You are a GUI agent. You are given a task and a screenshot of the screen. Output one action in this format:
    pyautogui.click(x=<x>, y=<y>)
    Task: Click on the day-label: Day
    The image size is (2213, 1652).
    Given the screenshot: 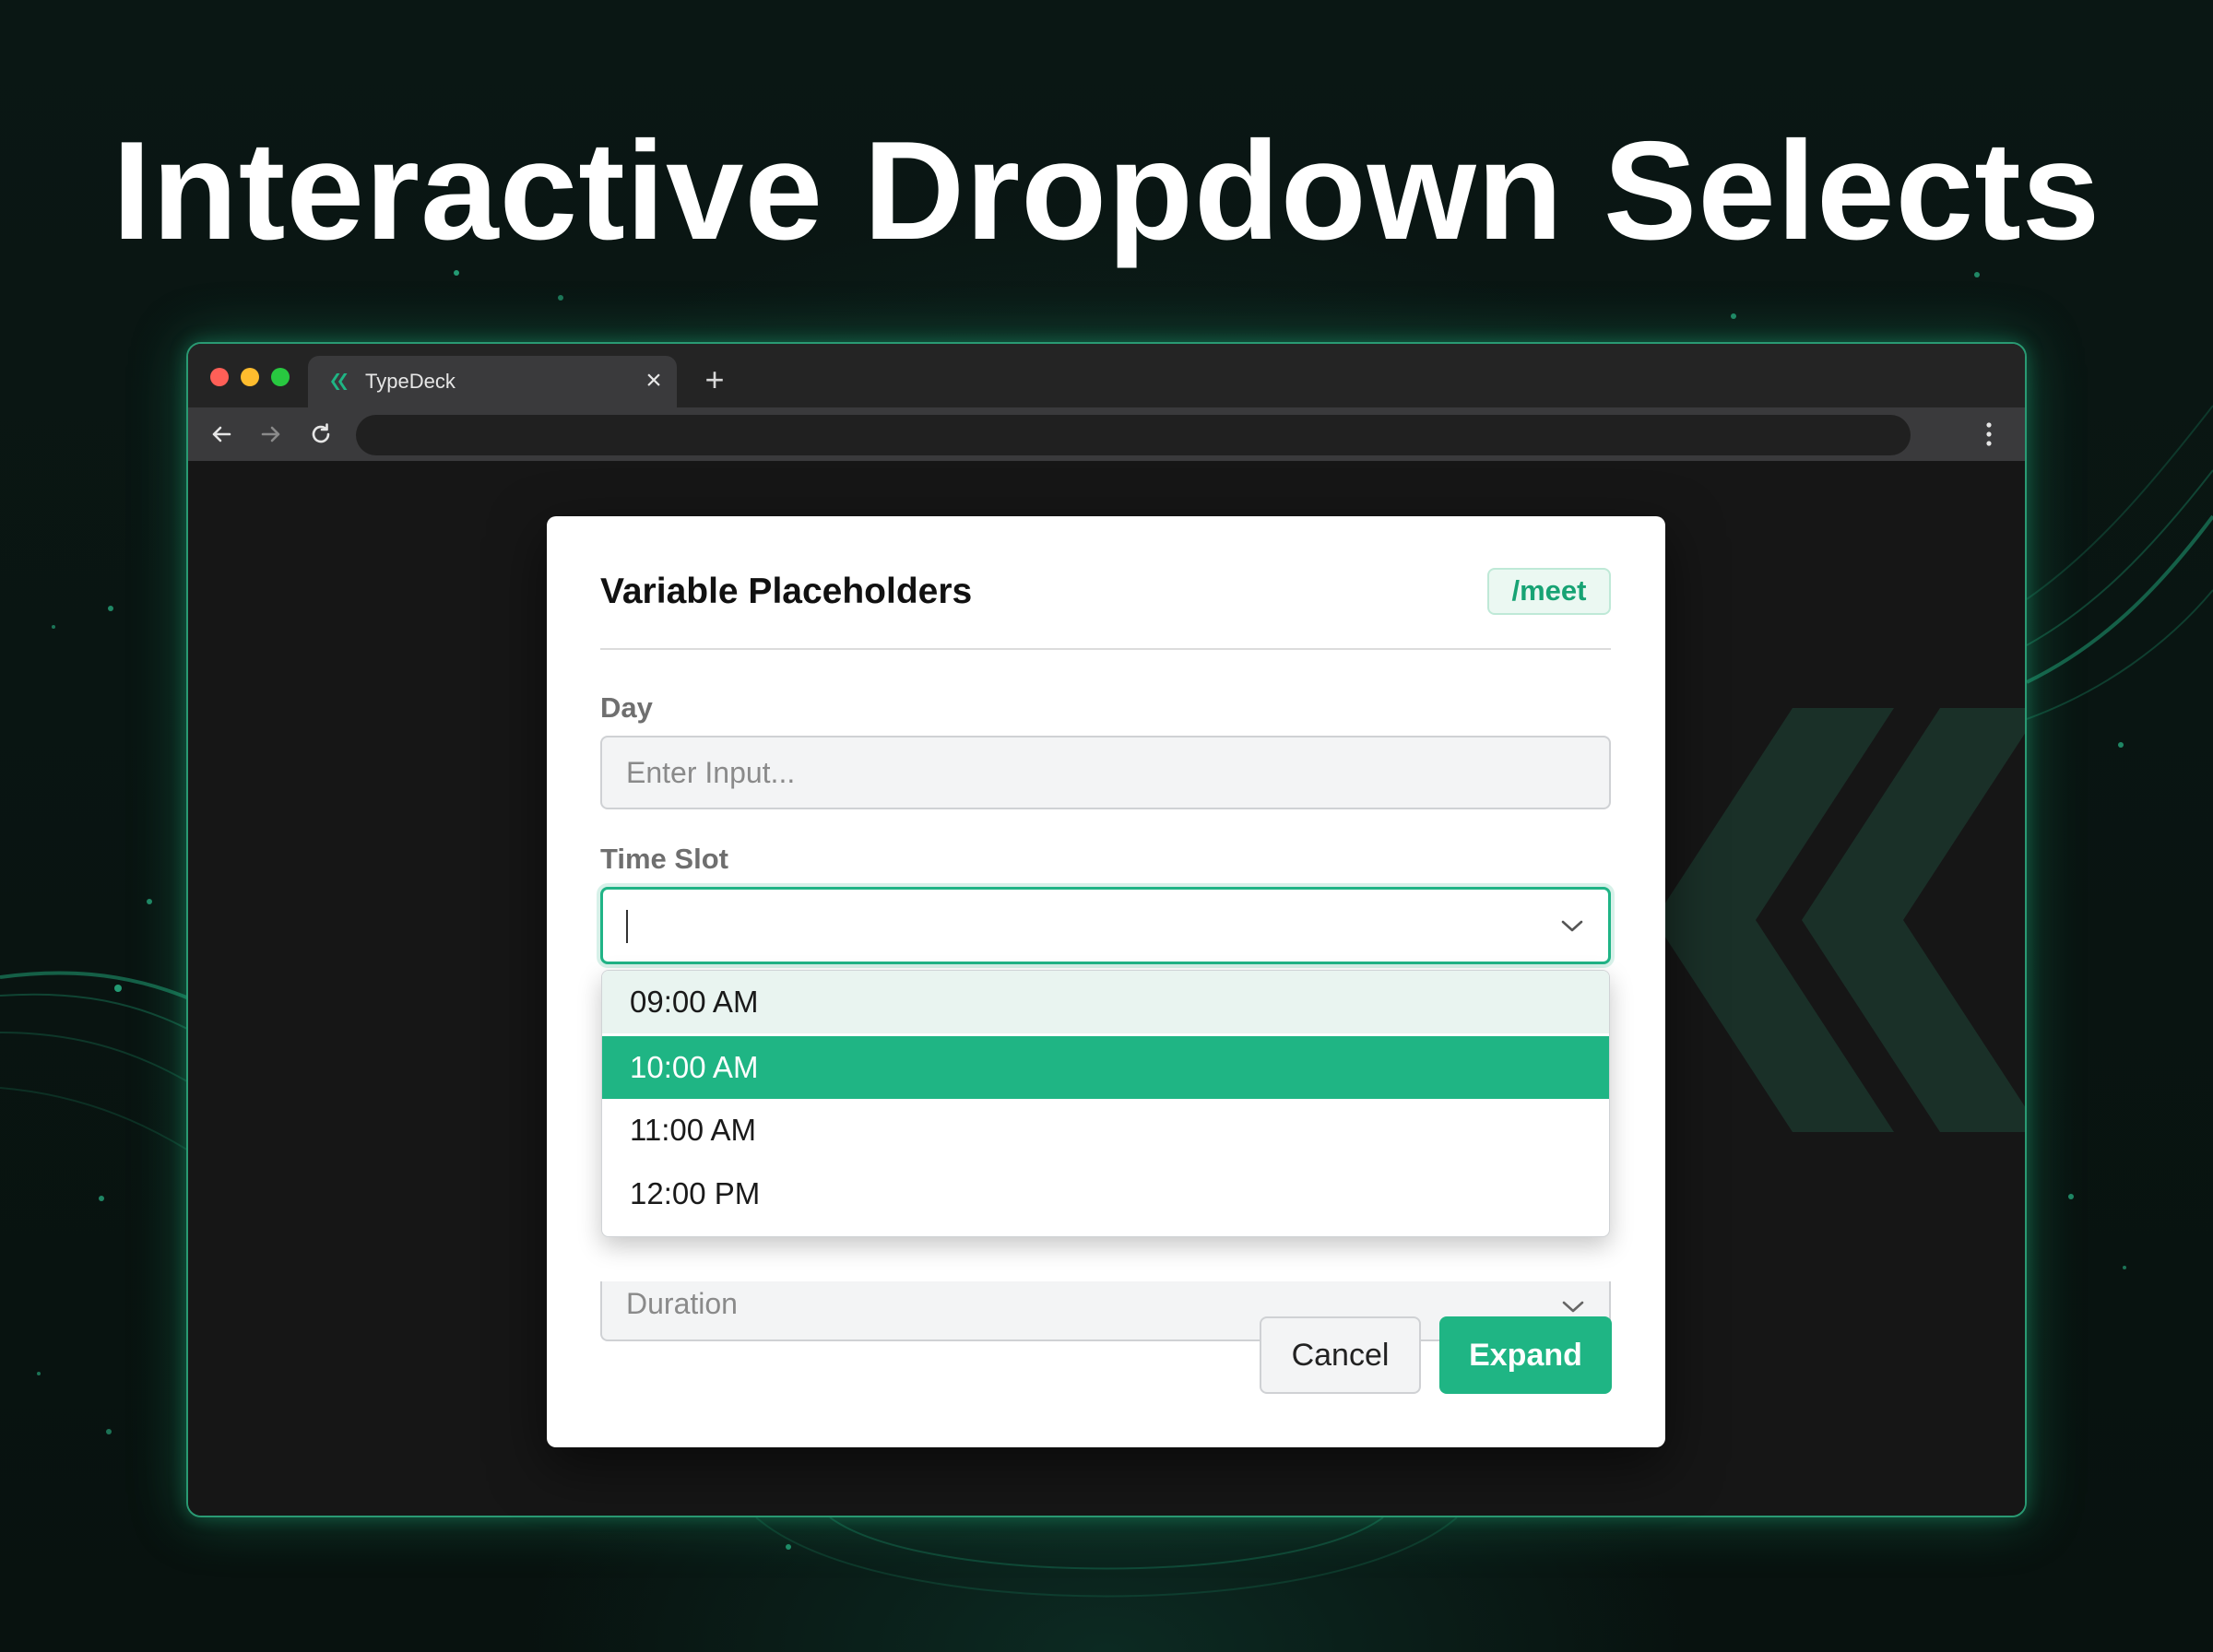 What is the action you would take?
    pyautogui.click(x=626, y=707)
    